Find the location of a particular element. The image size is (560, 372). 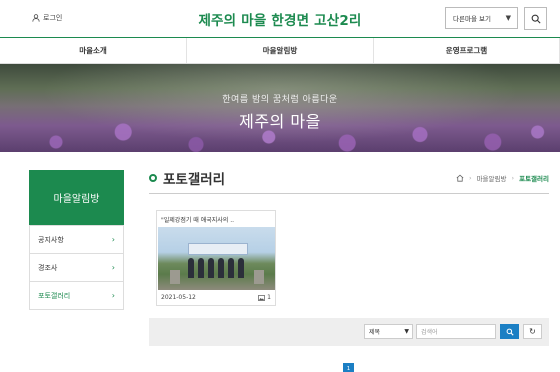

gallery-card-photo-count: 1 is located at coordinates (264, 297).